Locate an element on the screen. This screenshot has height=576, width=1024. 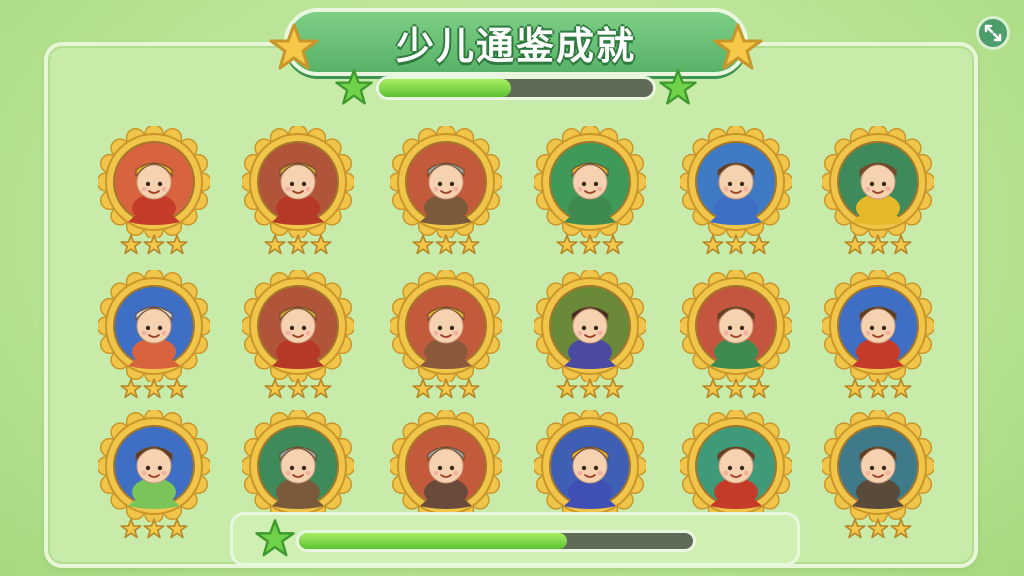
top-progress-bar is located at coordinates (516, 88).